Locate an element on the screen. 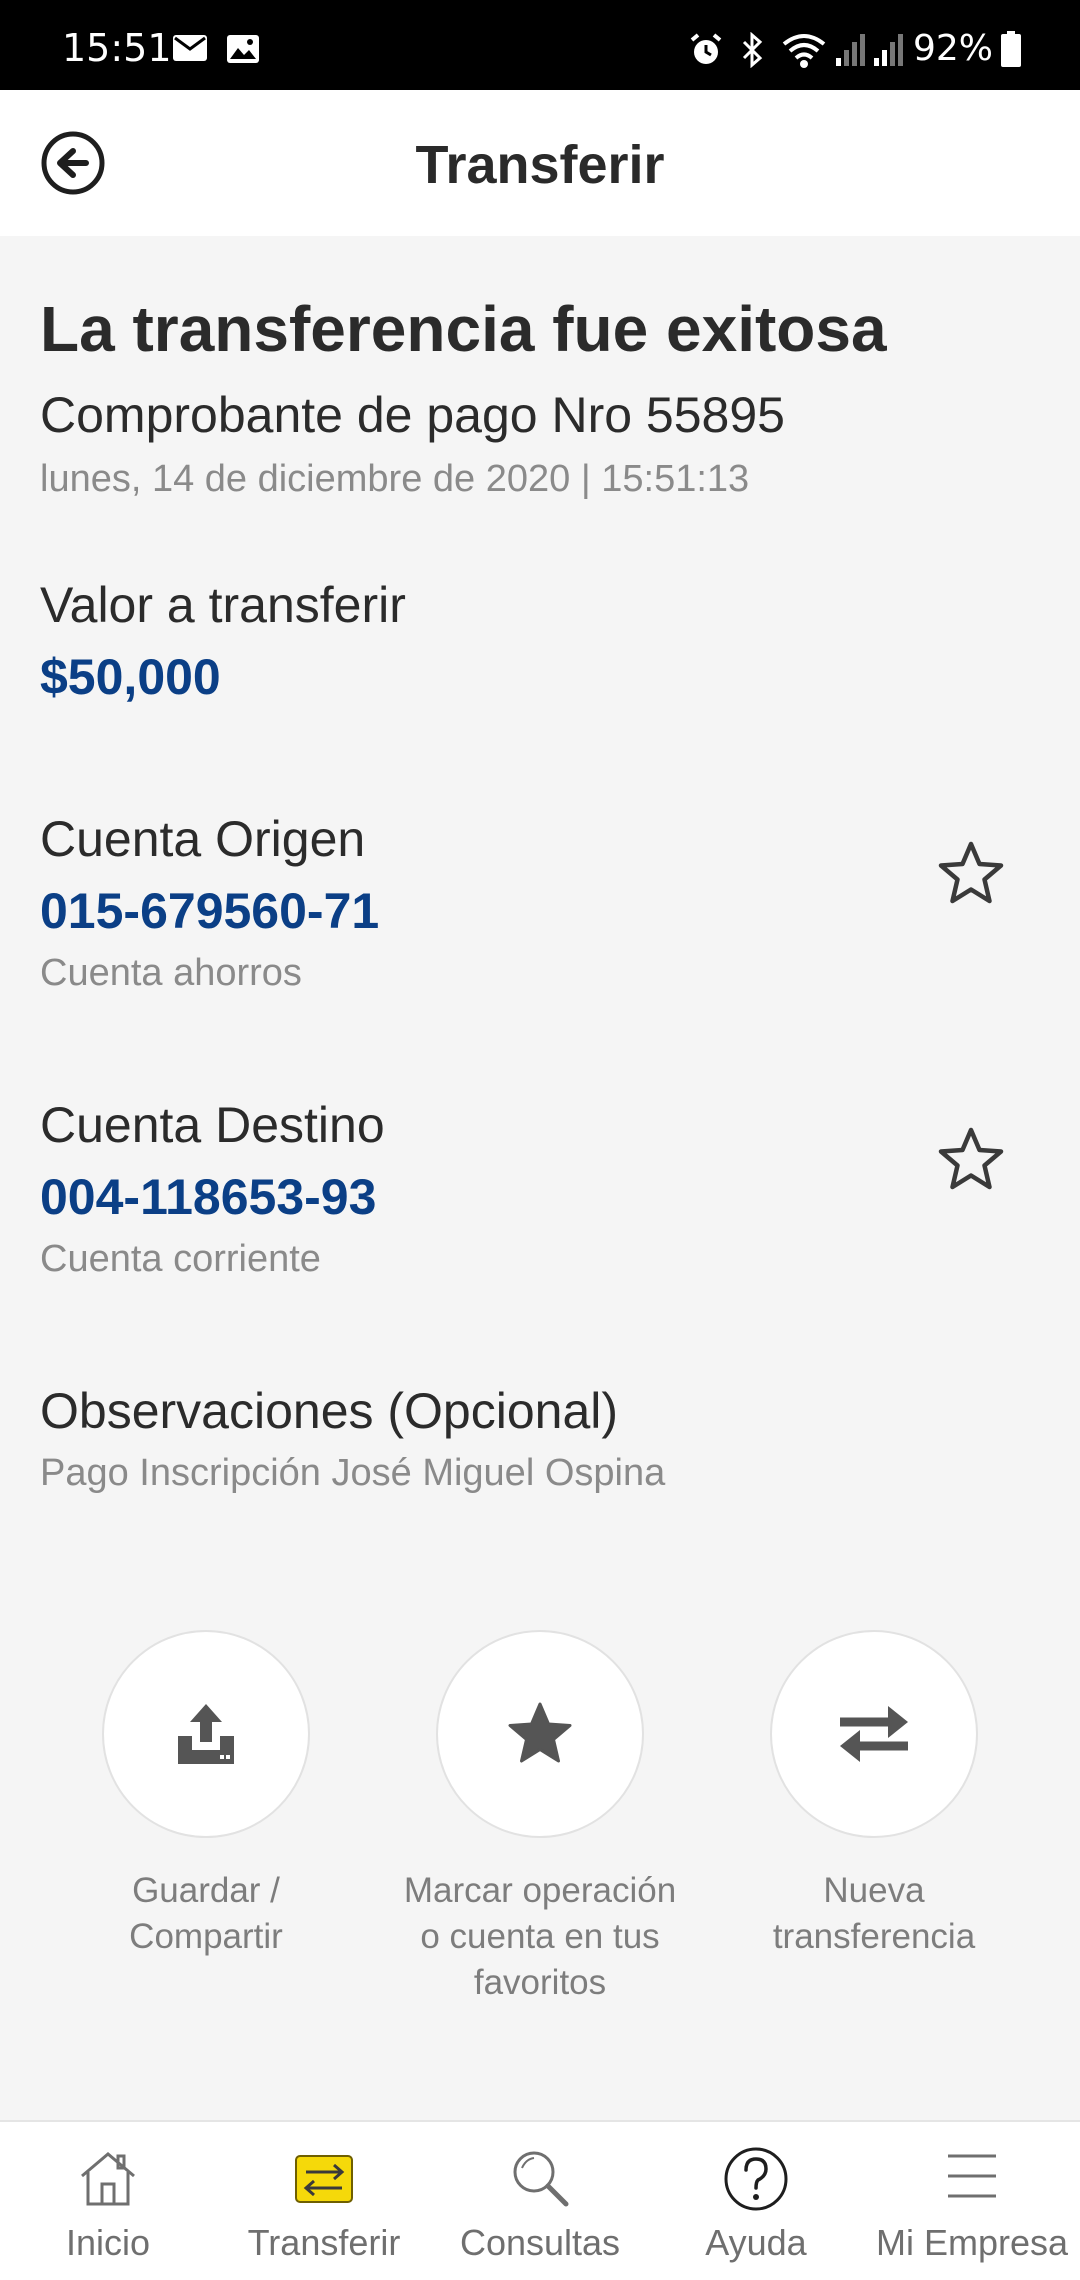  new-transfer-circle is located at coordinates (874, 1734).